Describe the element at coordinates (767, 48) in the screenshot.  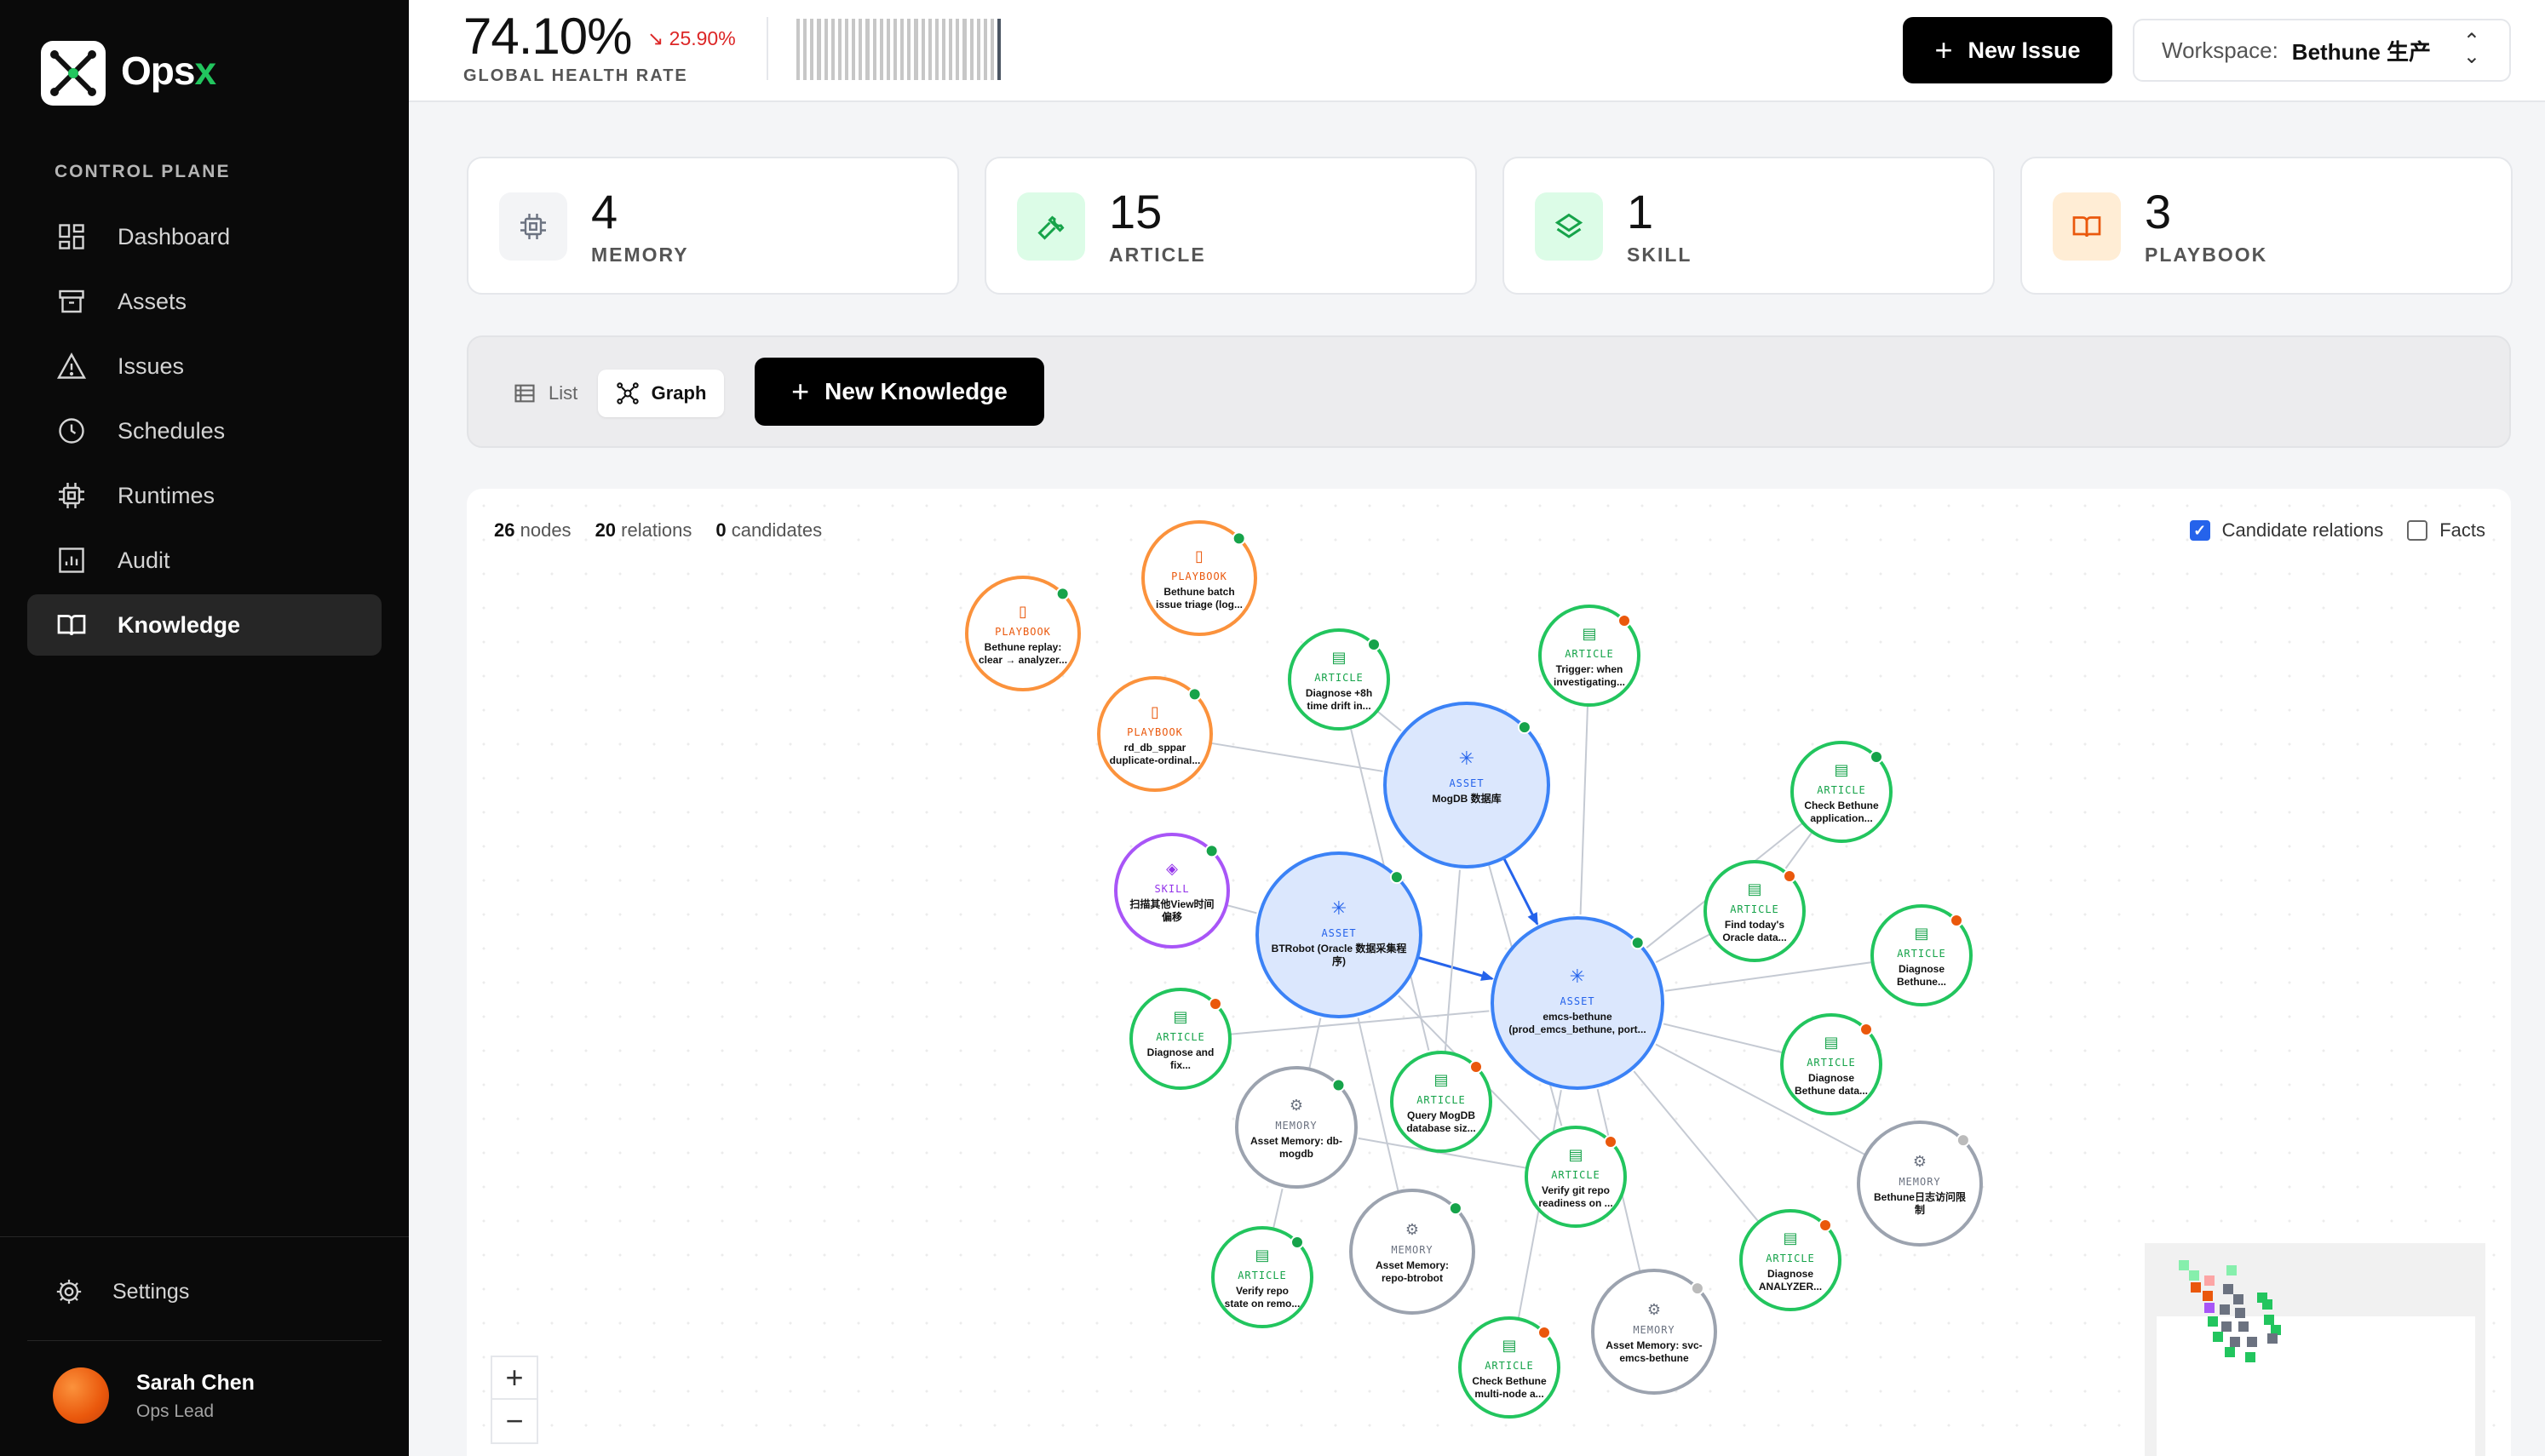
I see `divider` at that location.